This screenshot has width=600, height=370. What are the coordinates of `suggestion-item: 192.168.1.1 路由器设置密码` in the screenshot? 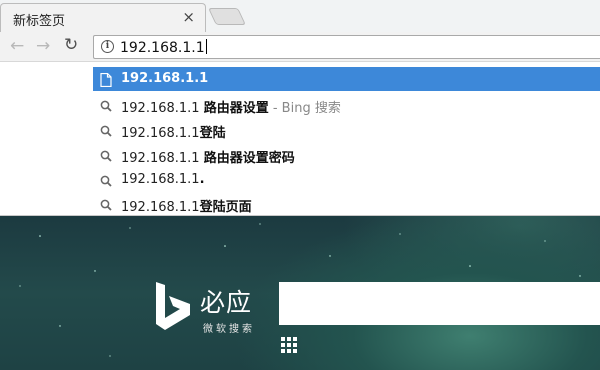 It's located at (346, 155).